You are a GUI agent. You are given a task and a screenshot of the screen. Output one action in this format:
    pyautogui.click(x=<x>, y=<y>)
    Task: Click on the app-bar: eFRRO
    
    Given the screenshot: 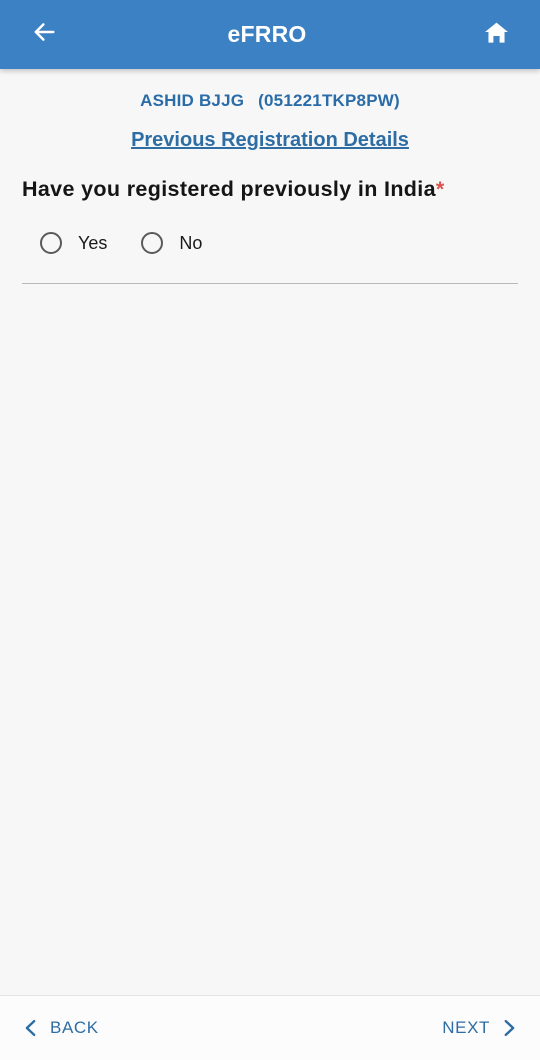 What is the action you would take?
    pyautogui.click(x=270, y=34)
    